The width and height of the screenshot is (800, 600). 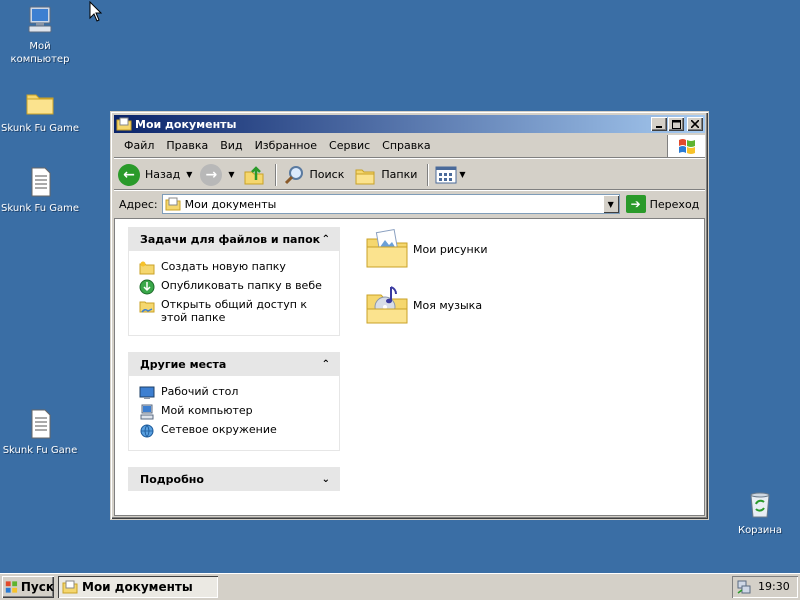 What do you see at coordinates (40, 450) in the screenshot?
I see `desktop-icon-label: Skunk Fu Gane` at bounding box center [40, 450].